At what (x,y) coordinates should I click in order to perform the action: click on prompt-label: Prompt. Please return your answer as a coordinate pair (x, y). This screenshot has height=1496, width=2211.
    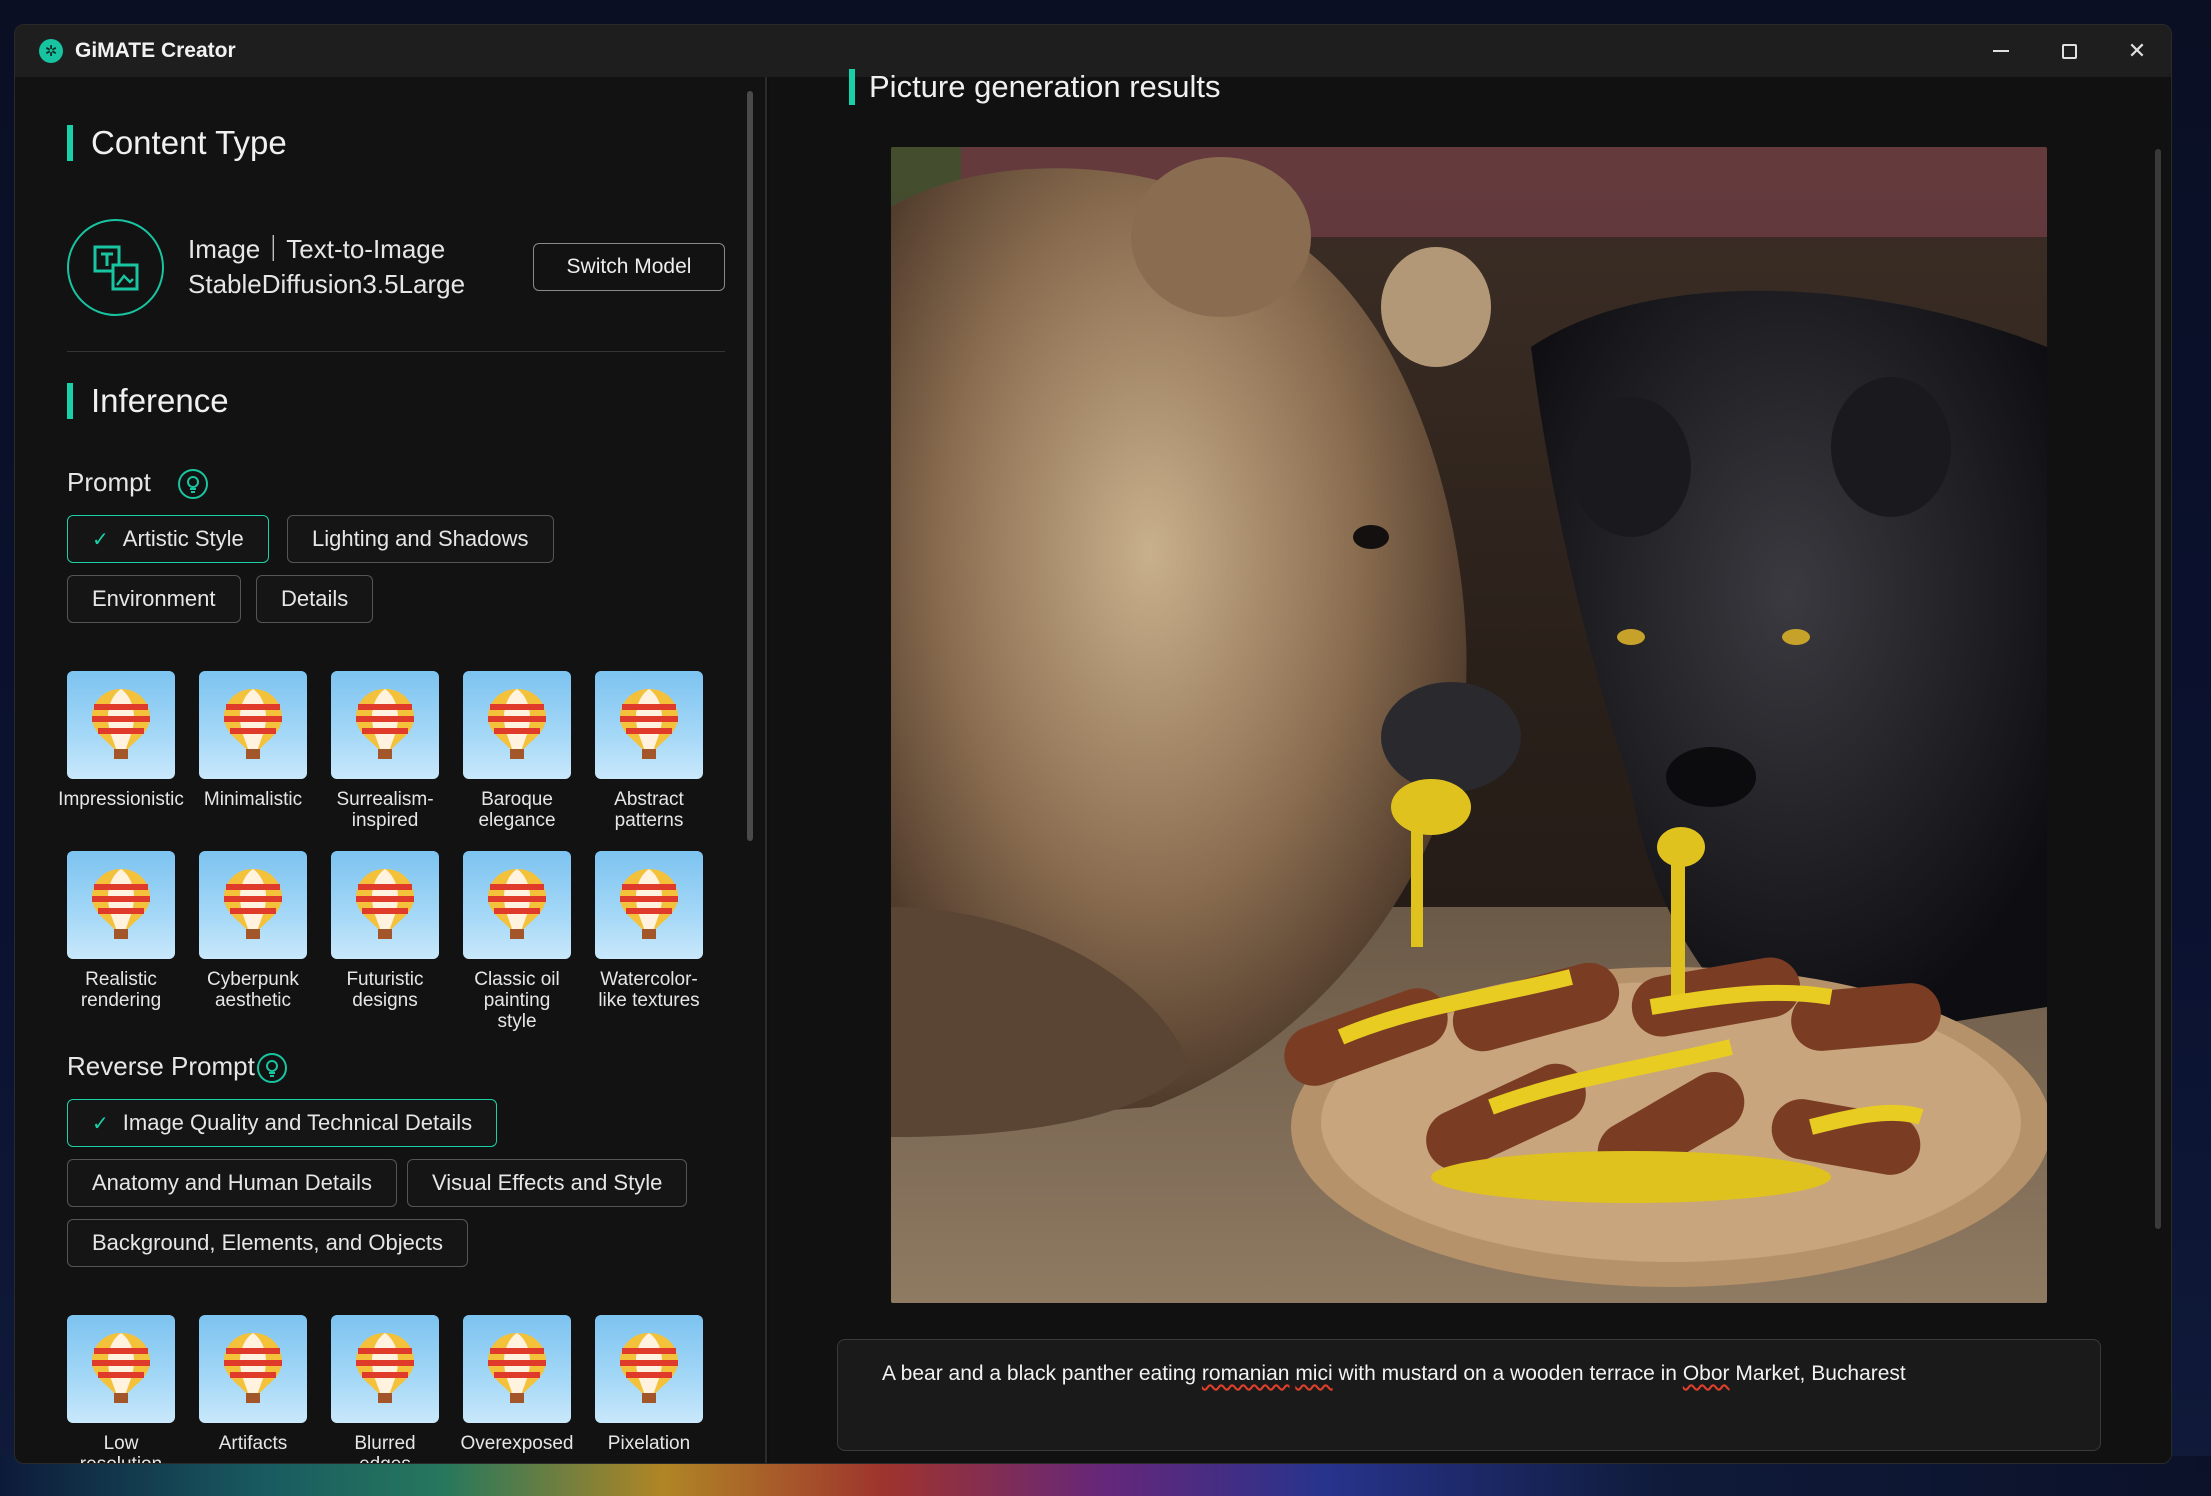
    Looking at the image, I should click on (109, 482).